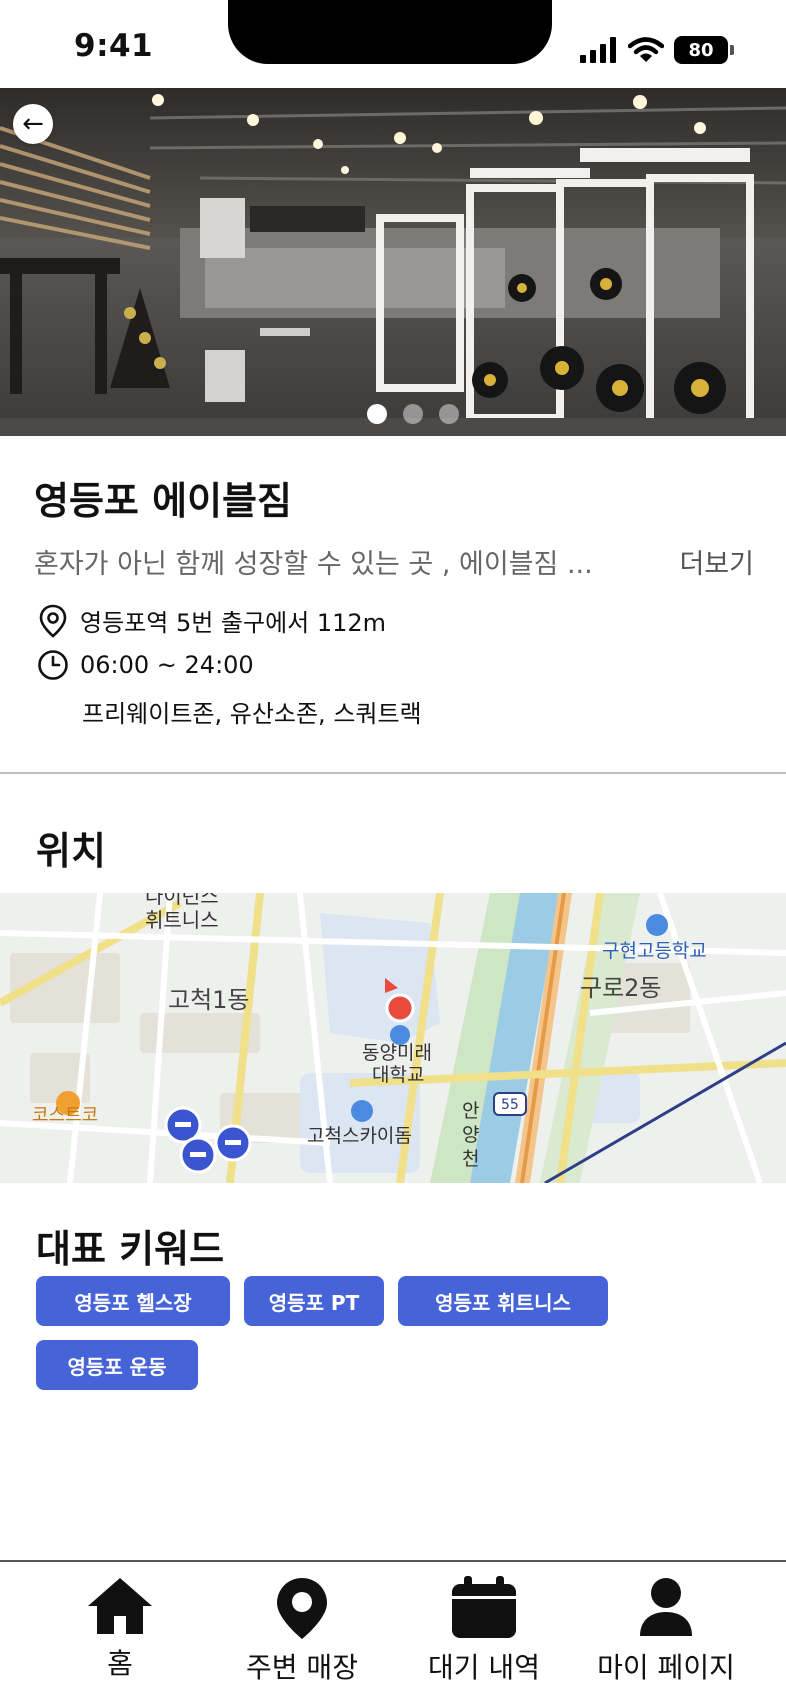  Describe the element at coordinates (163, 501) in the screenshot. I see `gym-name: 영등포 에이블짐` at that location.